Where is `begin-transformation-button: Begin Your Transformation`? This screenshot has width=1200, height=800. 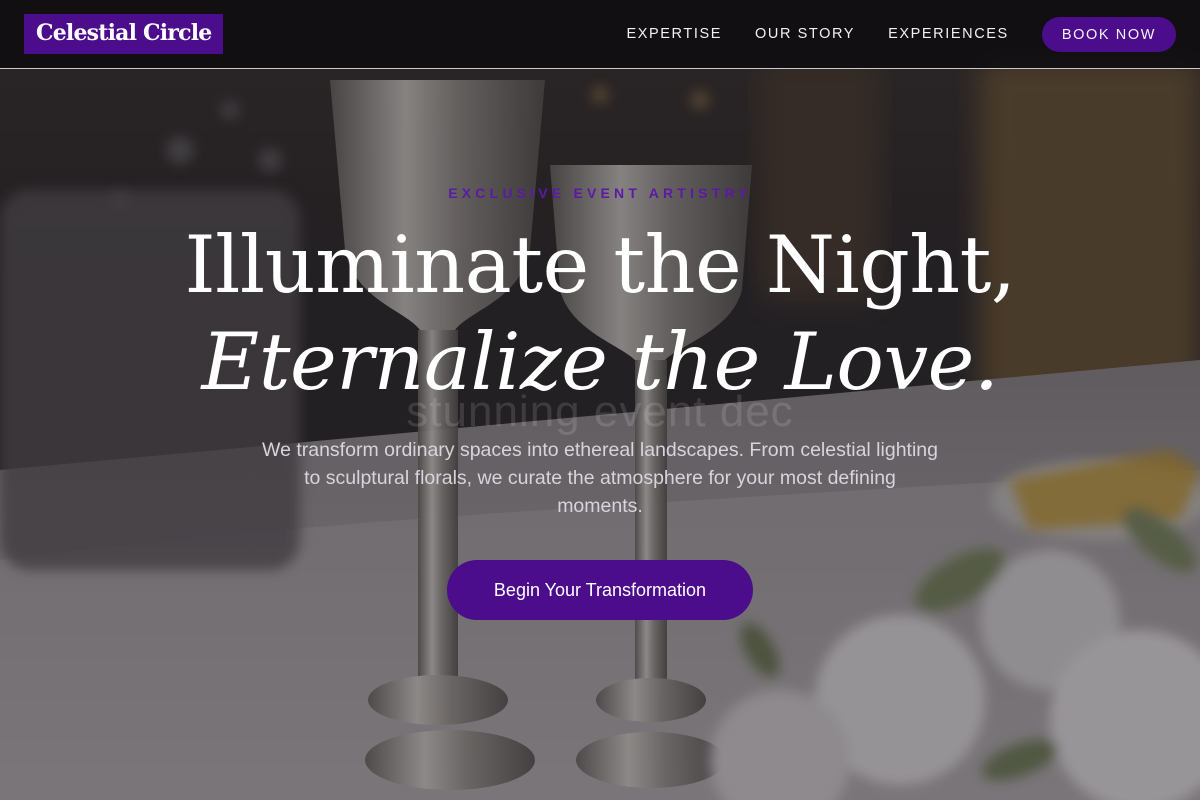
begin-transformation-button: Begin Your Transformation is located at coordinates (600, 590).